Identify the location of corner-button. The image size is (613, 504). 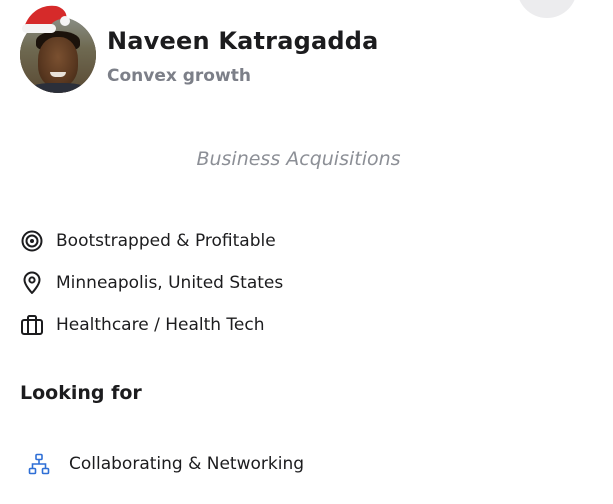
(547, 9).